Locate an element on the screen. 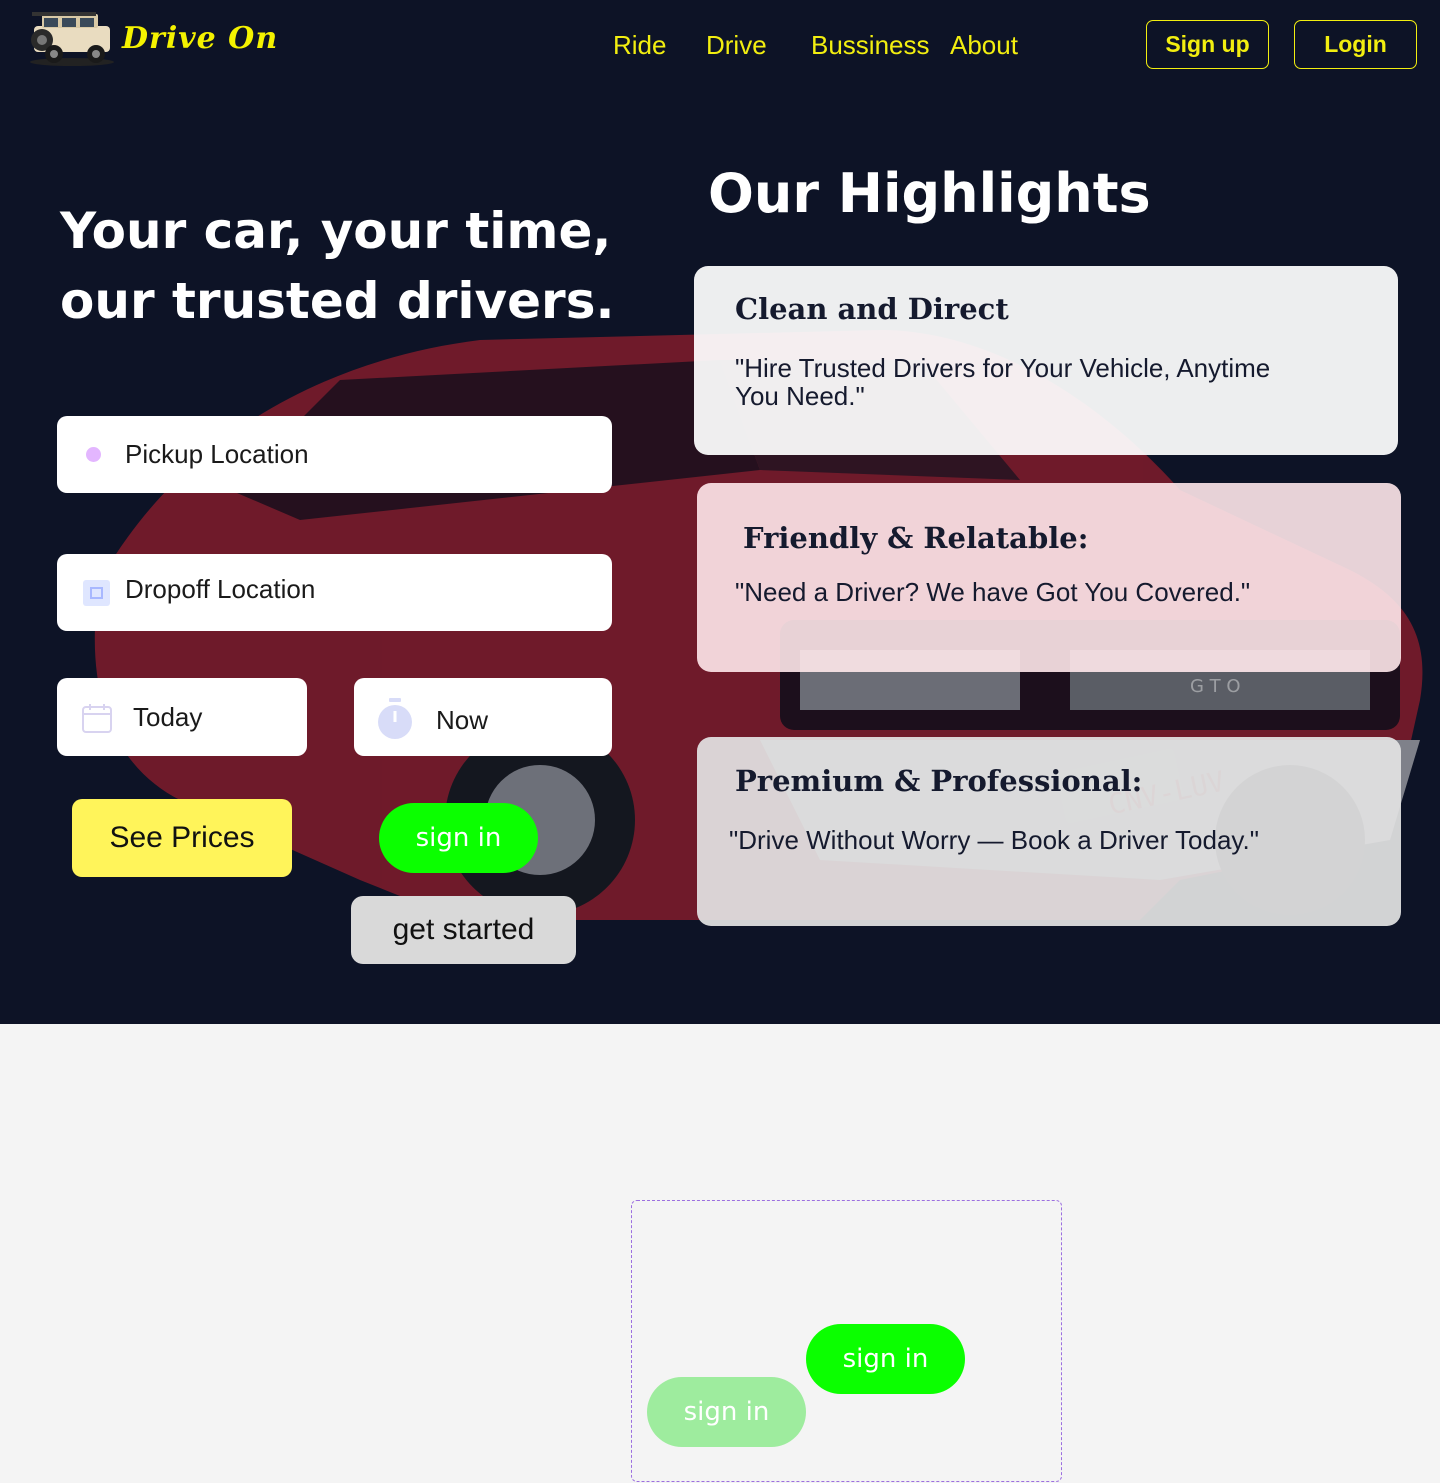 The width and height of the screenshot is (1440, 1483). pickup-placeholder: Pickup Location is located at coordinates (217, 454).